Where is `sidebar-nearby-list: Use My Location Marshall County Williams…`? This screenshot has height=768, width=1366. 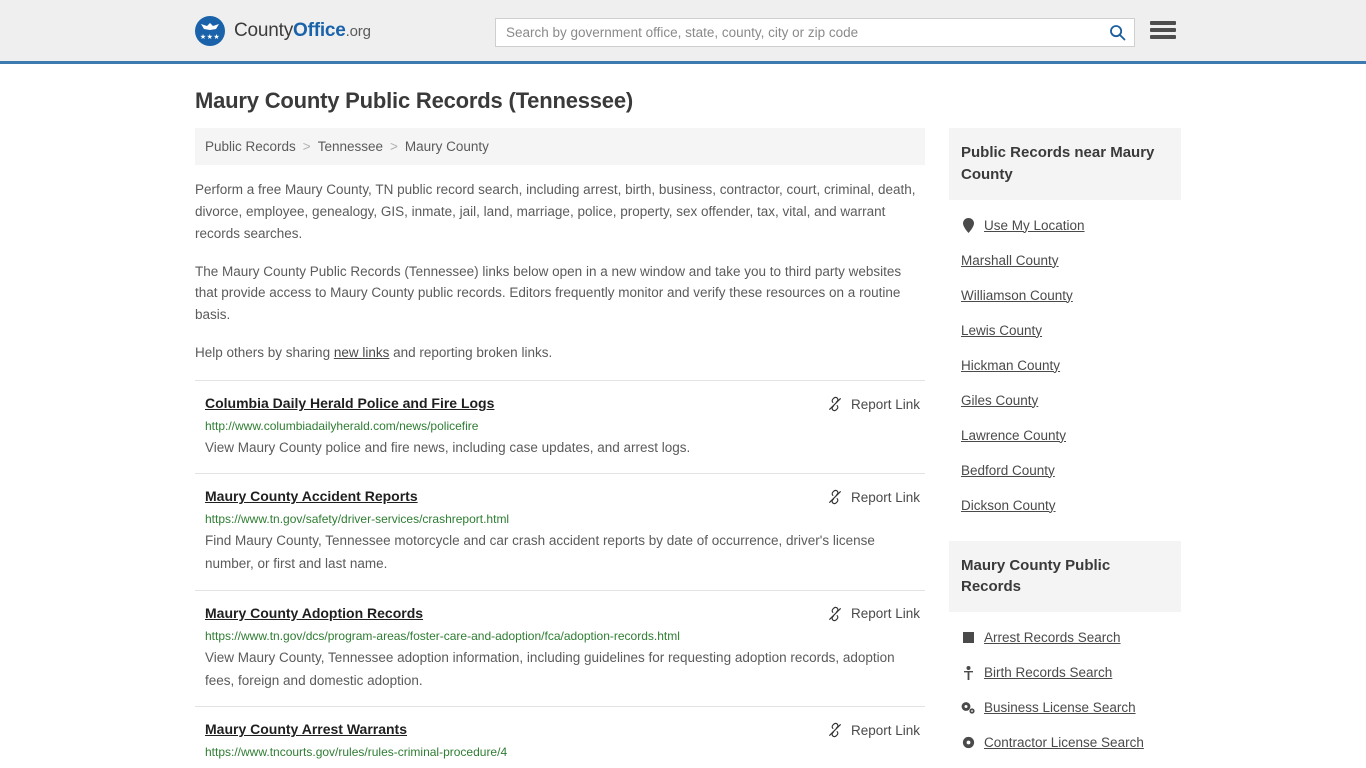 sidebar-nearby-list: Use My Location Marshall County Williams… is located at coordinates (1065, 370).